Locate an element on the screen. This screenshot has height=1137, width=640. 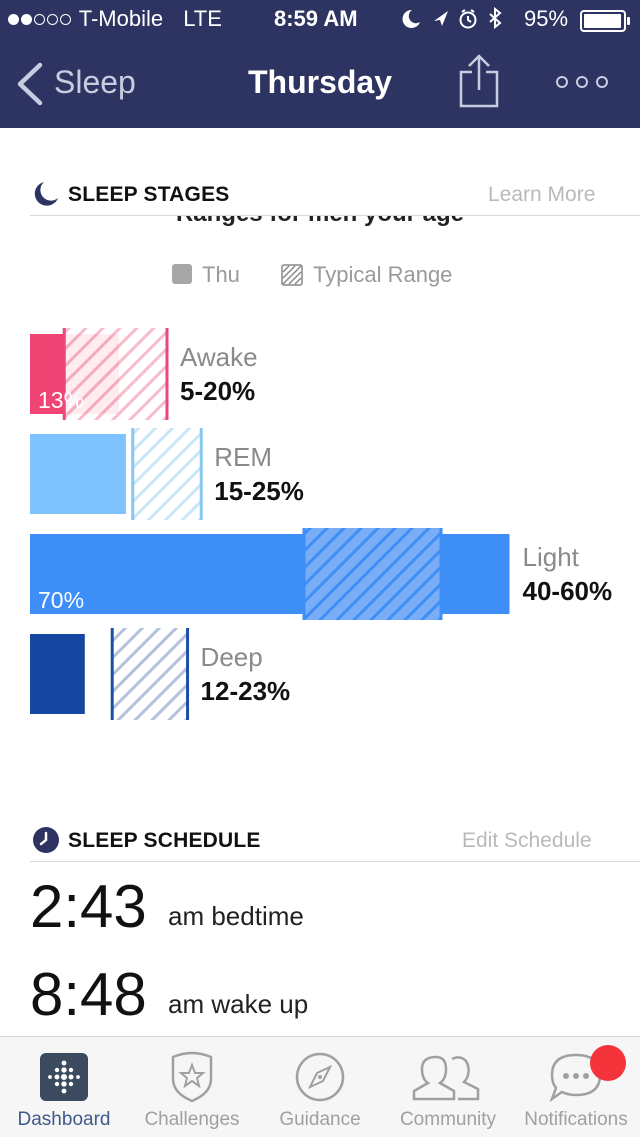
tab-label: Dashboard is located at coordinates (64, 1119).